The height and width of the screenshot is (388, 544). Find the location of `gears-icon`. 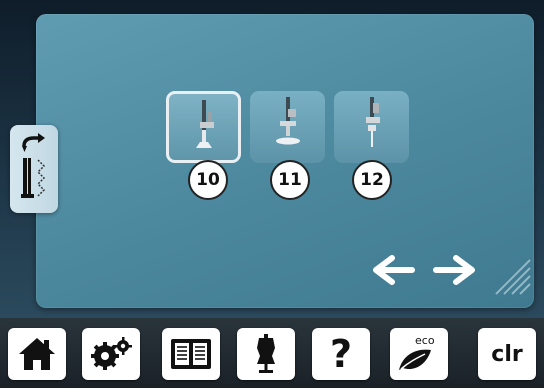

gears-icon is located at coordinates (111, 353).